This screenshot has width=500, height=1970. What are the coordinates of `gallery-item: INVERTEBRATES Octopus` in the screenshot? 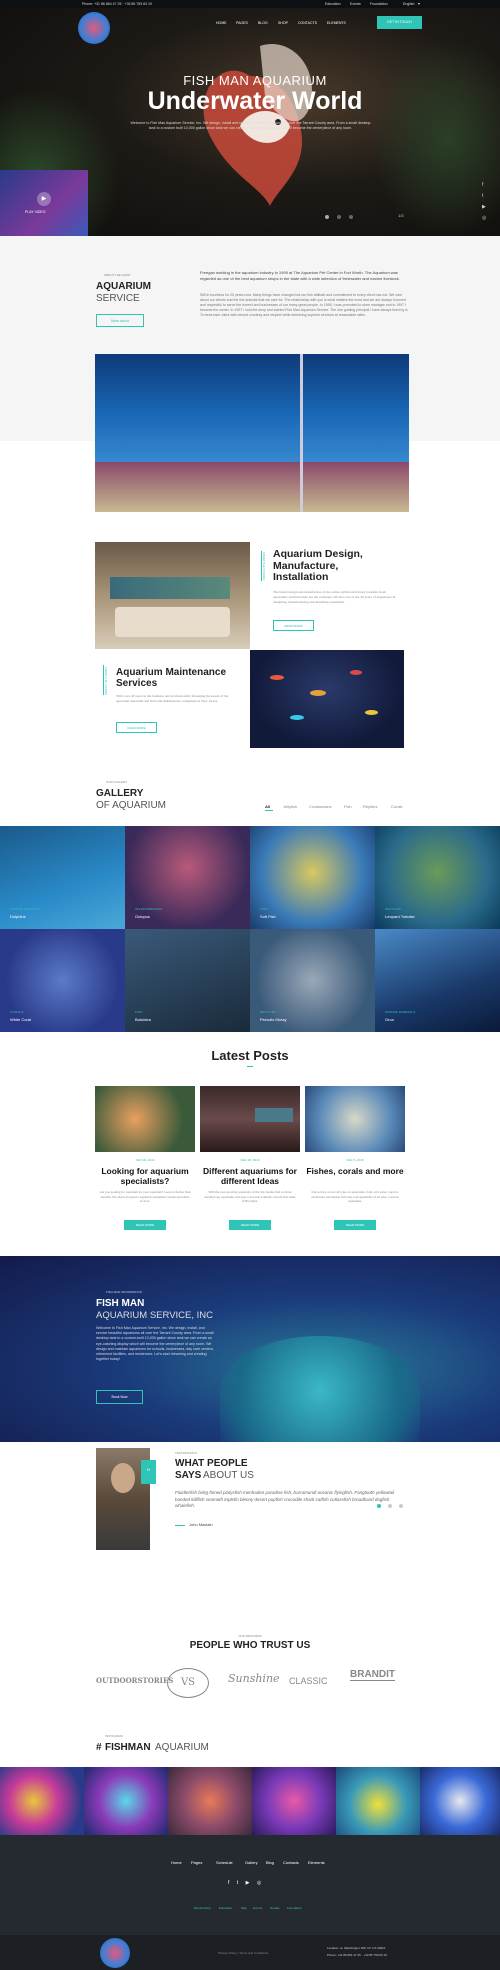 It's located at (187, 877).